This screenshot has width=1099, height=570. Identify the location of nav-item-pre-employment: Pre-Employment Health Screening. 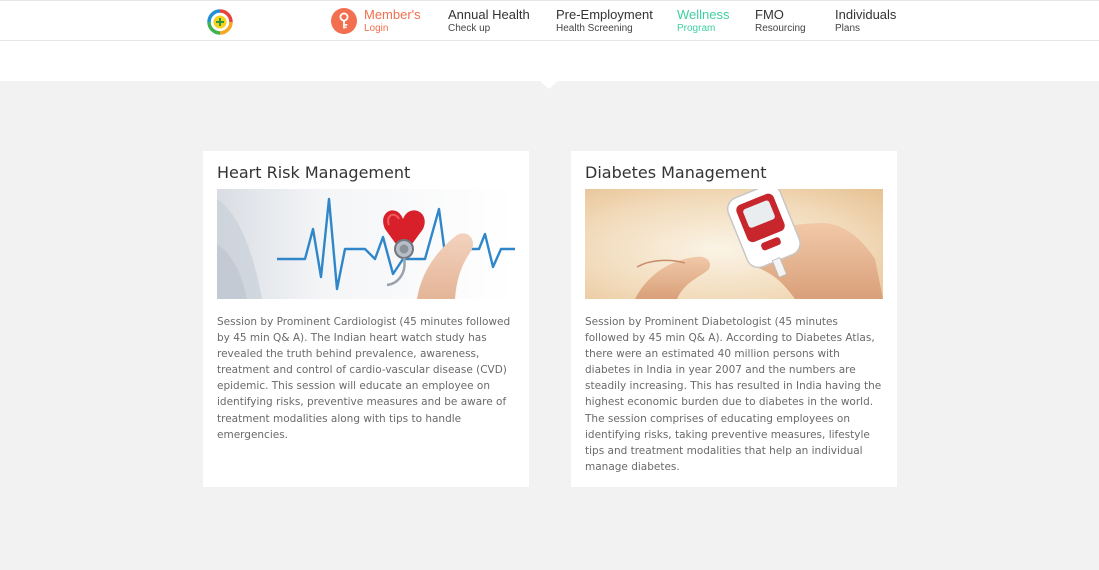
(604, 21).